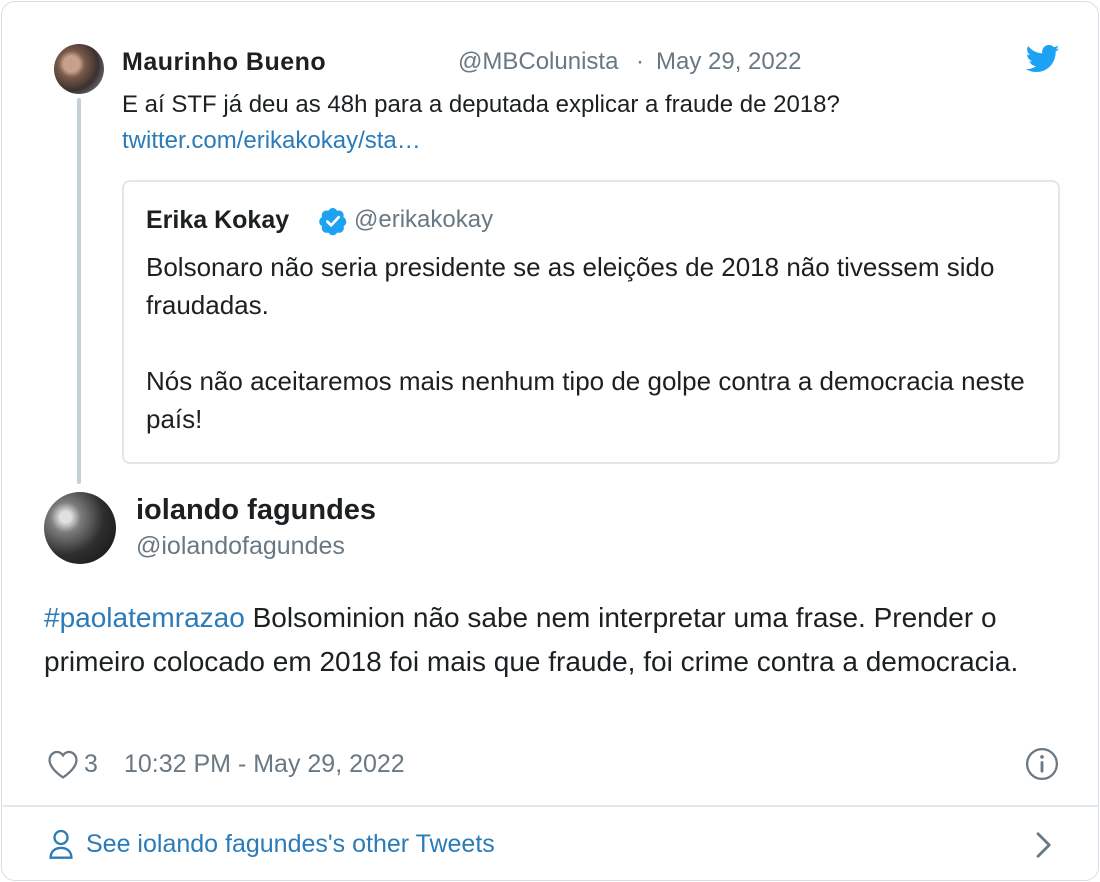 This screenshot has height=882, width=1100. Describe the element at coordinates (144, 617) in the screenshot. I see `hashtag-link: #paolatemrazao` at that location.